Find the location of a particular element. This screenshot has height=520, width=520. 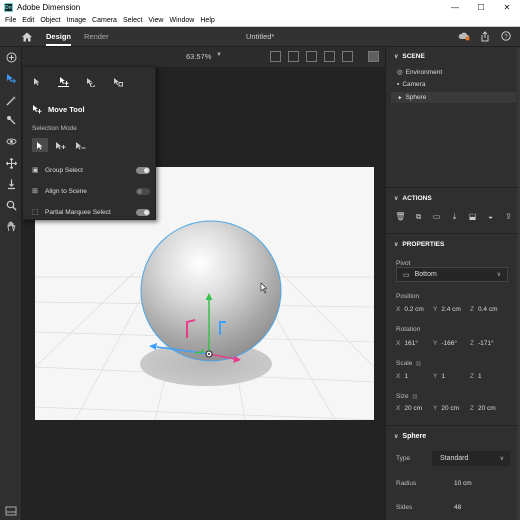

position-x-field: 0.2 cm is located at coordinates (414, 309).